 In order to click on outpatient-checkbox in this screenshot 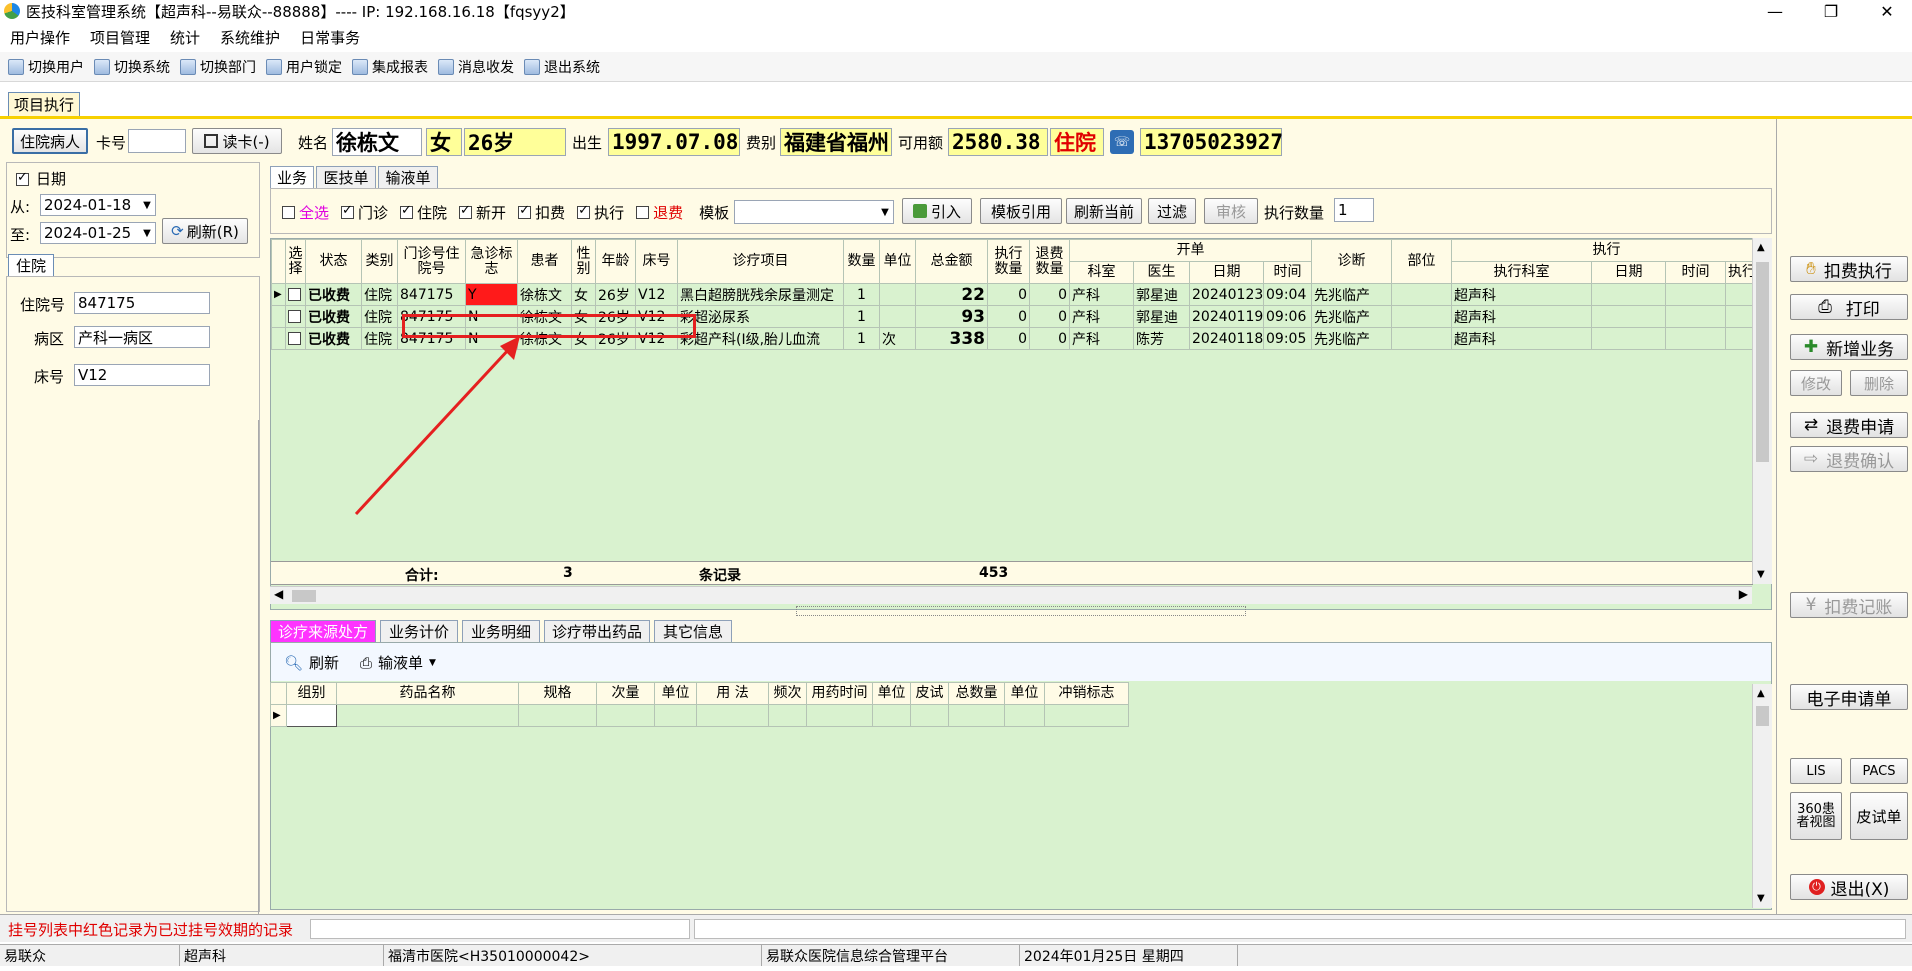, I will do `click(348, 211)`.